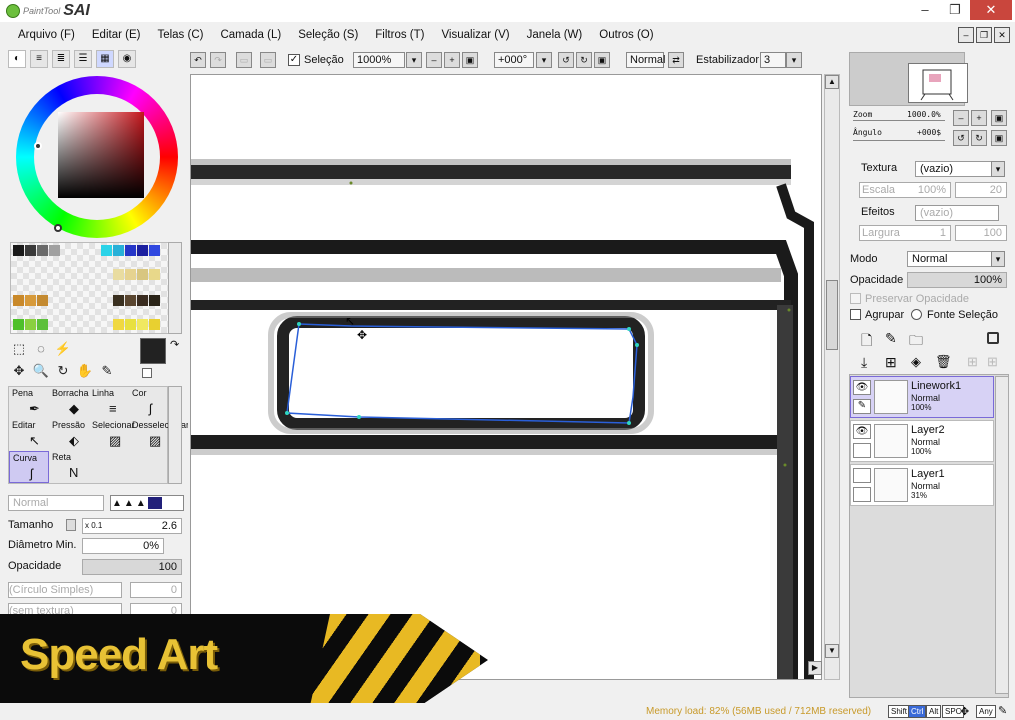 This screenshot has height=720, width=1015. What do you see at coordinates (39, 59) in the screenshot?
I see `rgb-slider-tab: ≡` at bounding box center [39, 59].